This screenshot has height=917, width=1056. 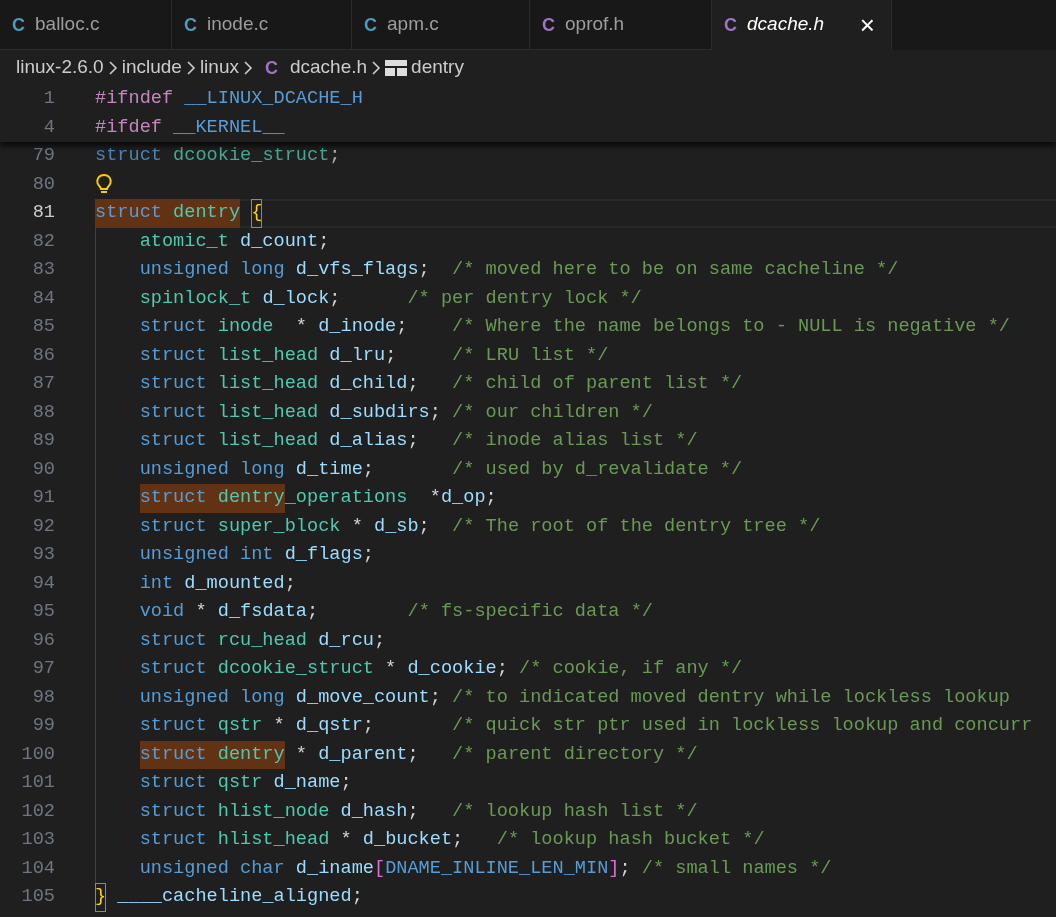 I want to click on code-line: struct qstr d_name;, so click(x=223, y=783).